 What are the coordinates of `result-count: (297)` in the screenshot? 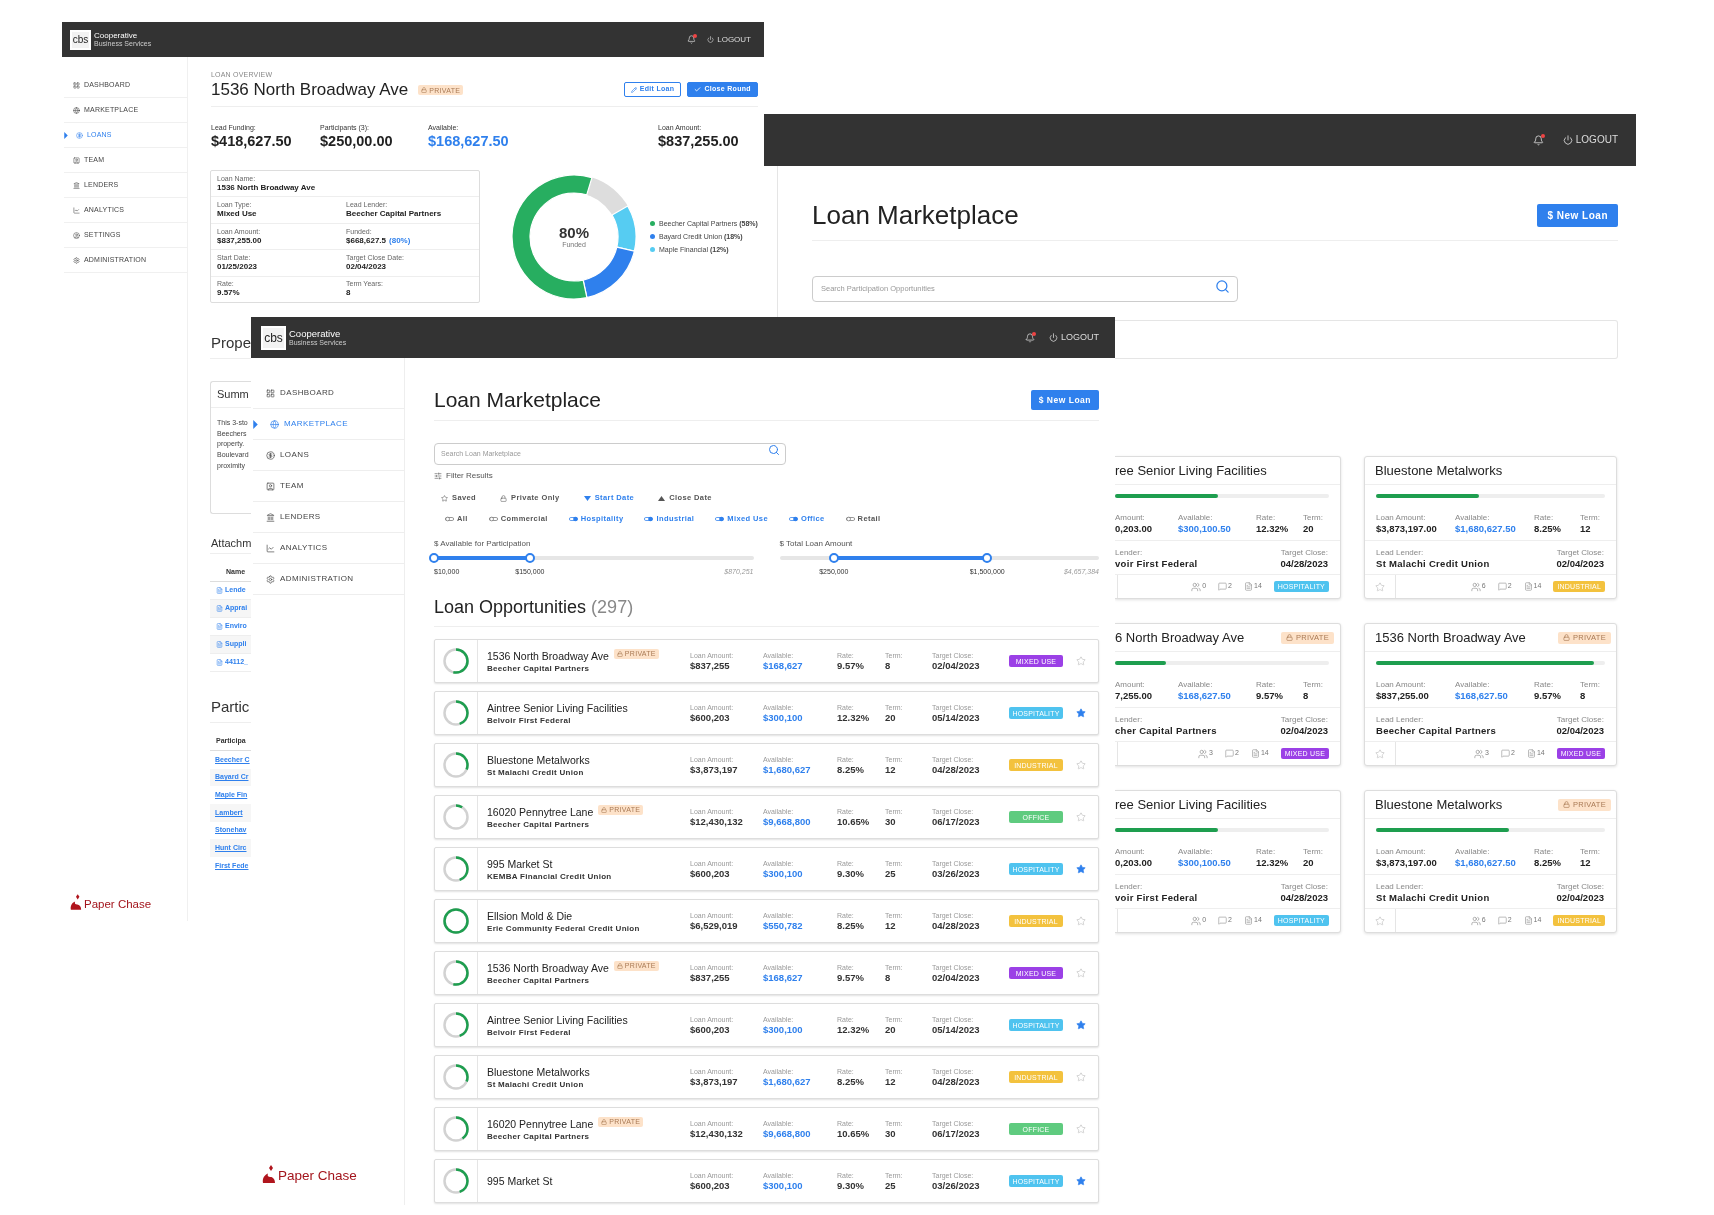 It's located at (612, 607).